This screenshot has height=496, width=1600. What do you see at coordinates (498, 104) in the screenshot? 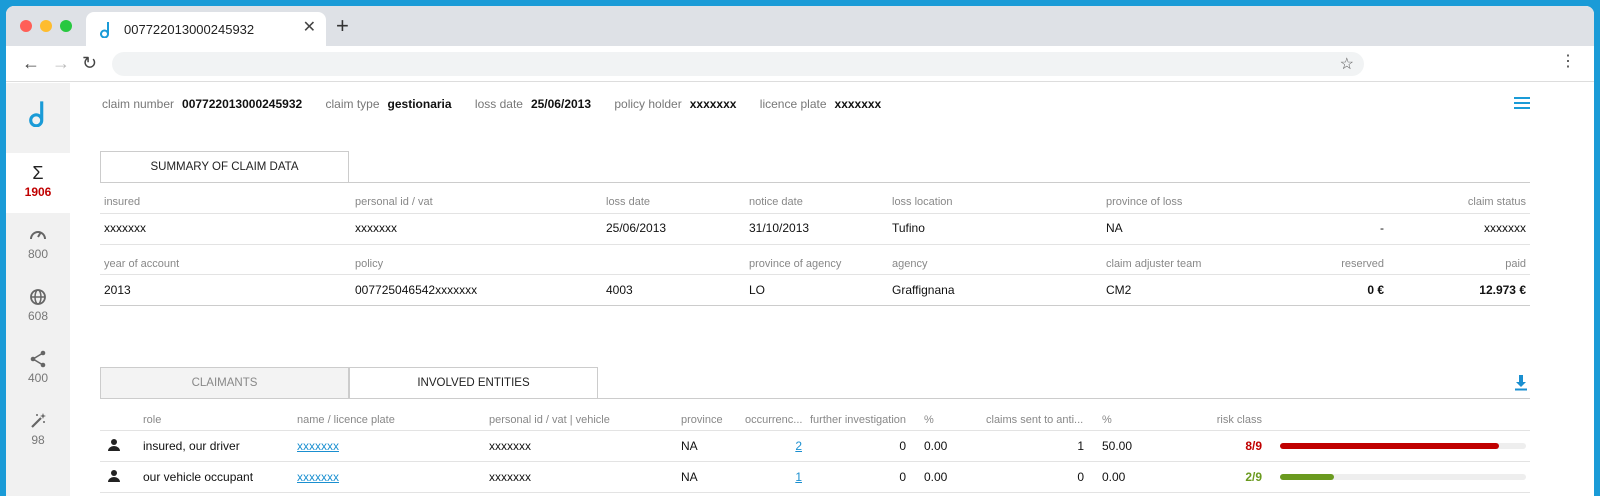
I see `loss-date-label: loss date` at bounding box center [498, 104].